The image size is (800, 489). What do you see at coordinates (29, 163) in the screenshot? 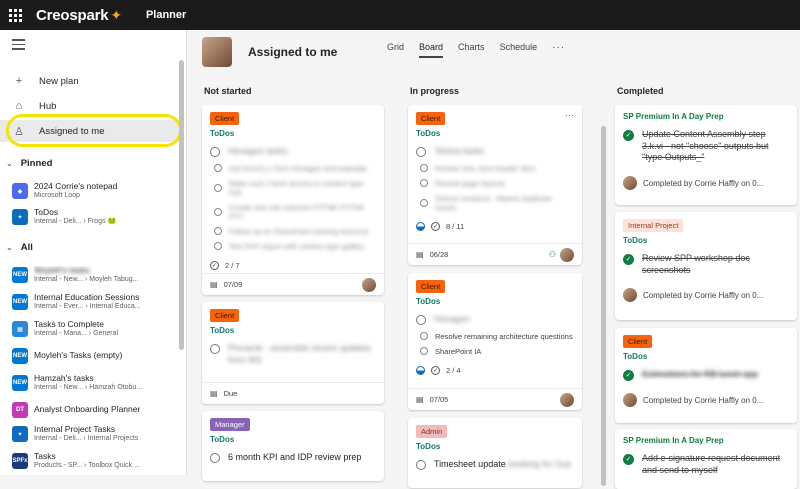
I see `pinned-section-header: ⌄ Pinned` at bounding box center [29, 163].